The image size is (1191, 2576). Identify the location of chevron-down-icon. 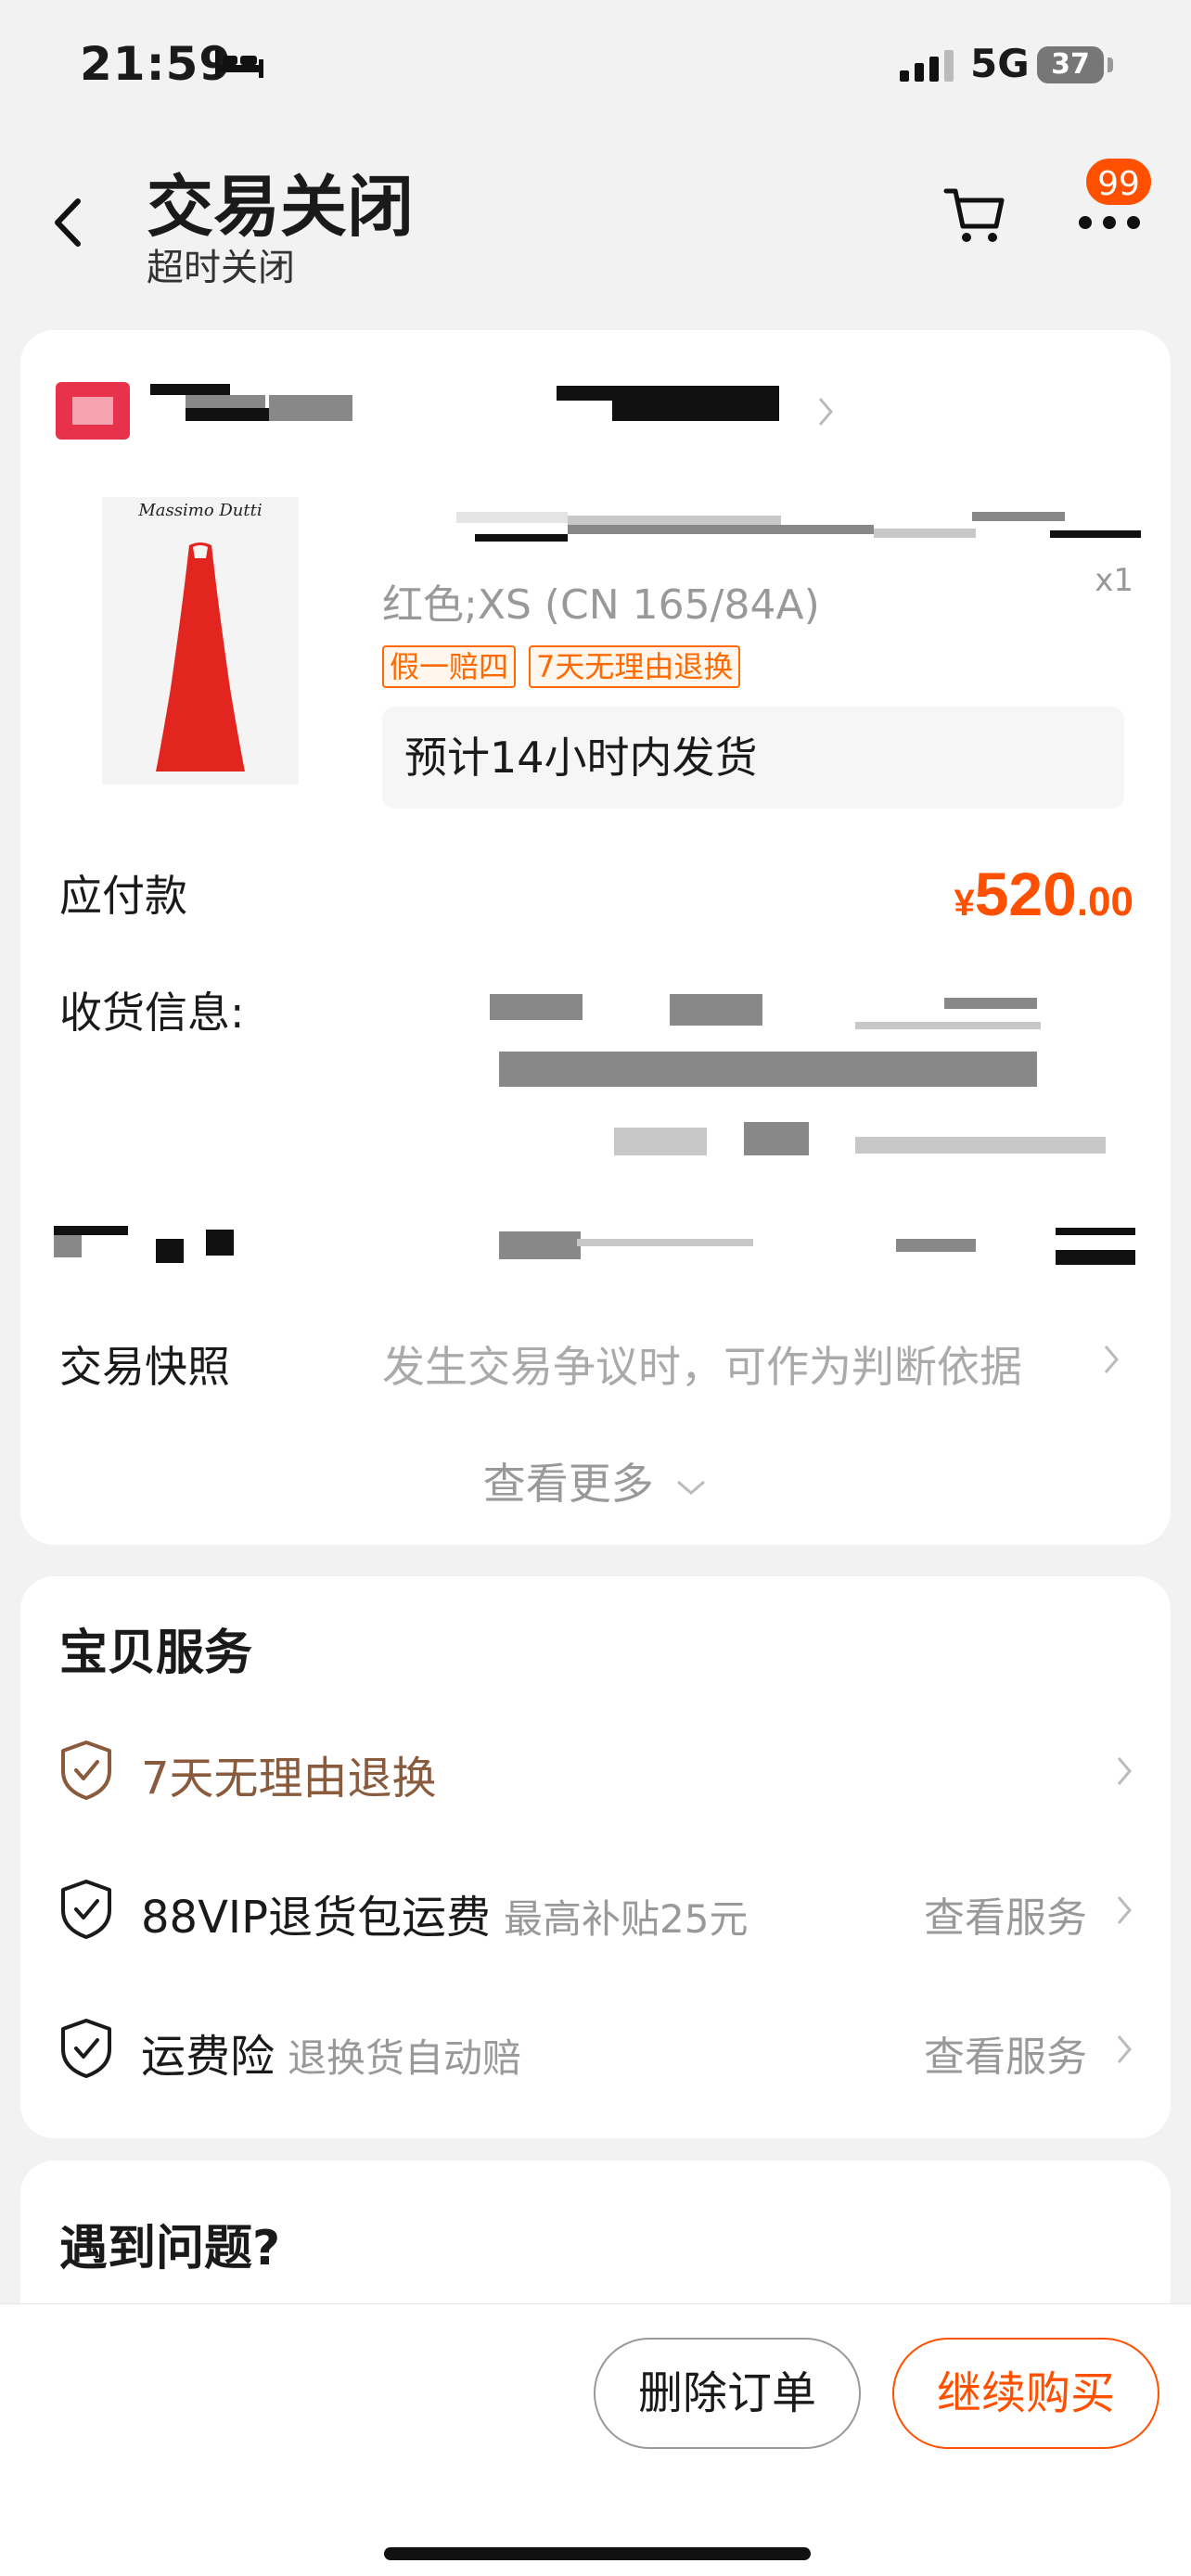
(691, 1487).